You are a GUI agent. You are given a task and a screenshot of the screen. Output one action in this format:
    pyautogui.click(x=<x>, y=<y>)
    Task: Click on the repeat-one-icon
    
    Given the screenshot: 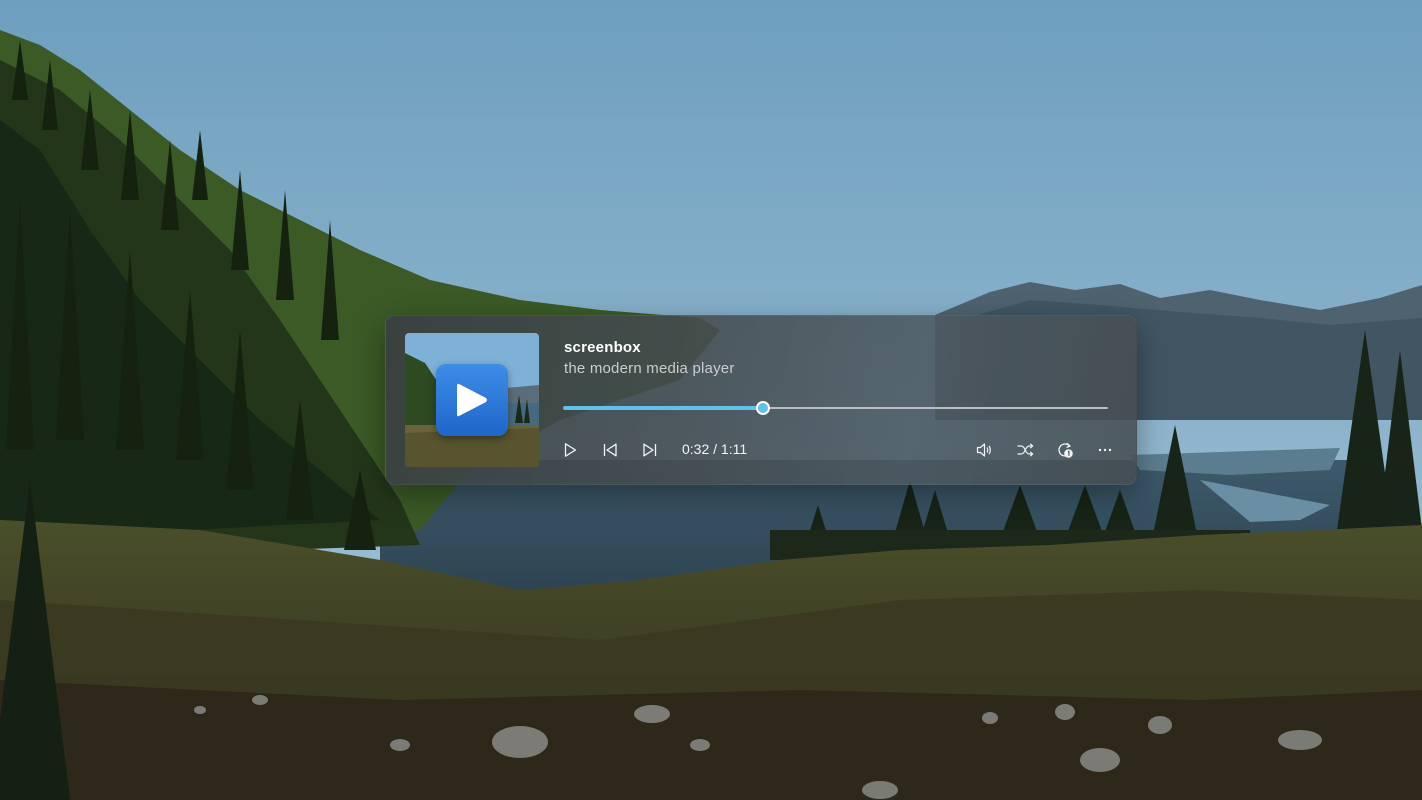 What is the action you would take?
    pyautogui.click(x=1065, y=450)
    